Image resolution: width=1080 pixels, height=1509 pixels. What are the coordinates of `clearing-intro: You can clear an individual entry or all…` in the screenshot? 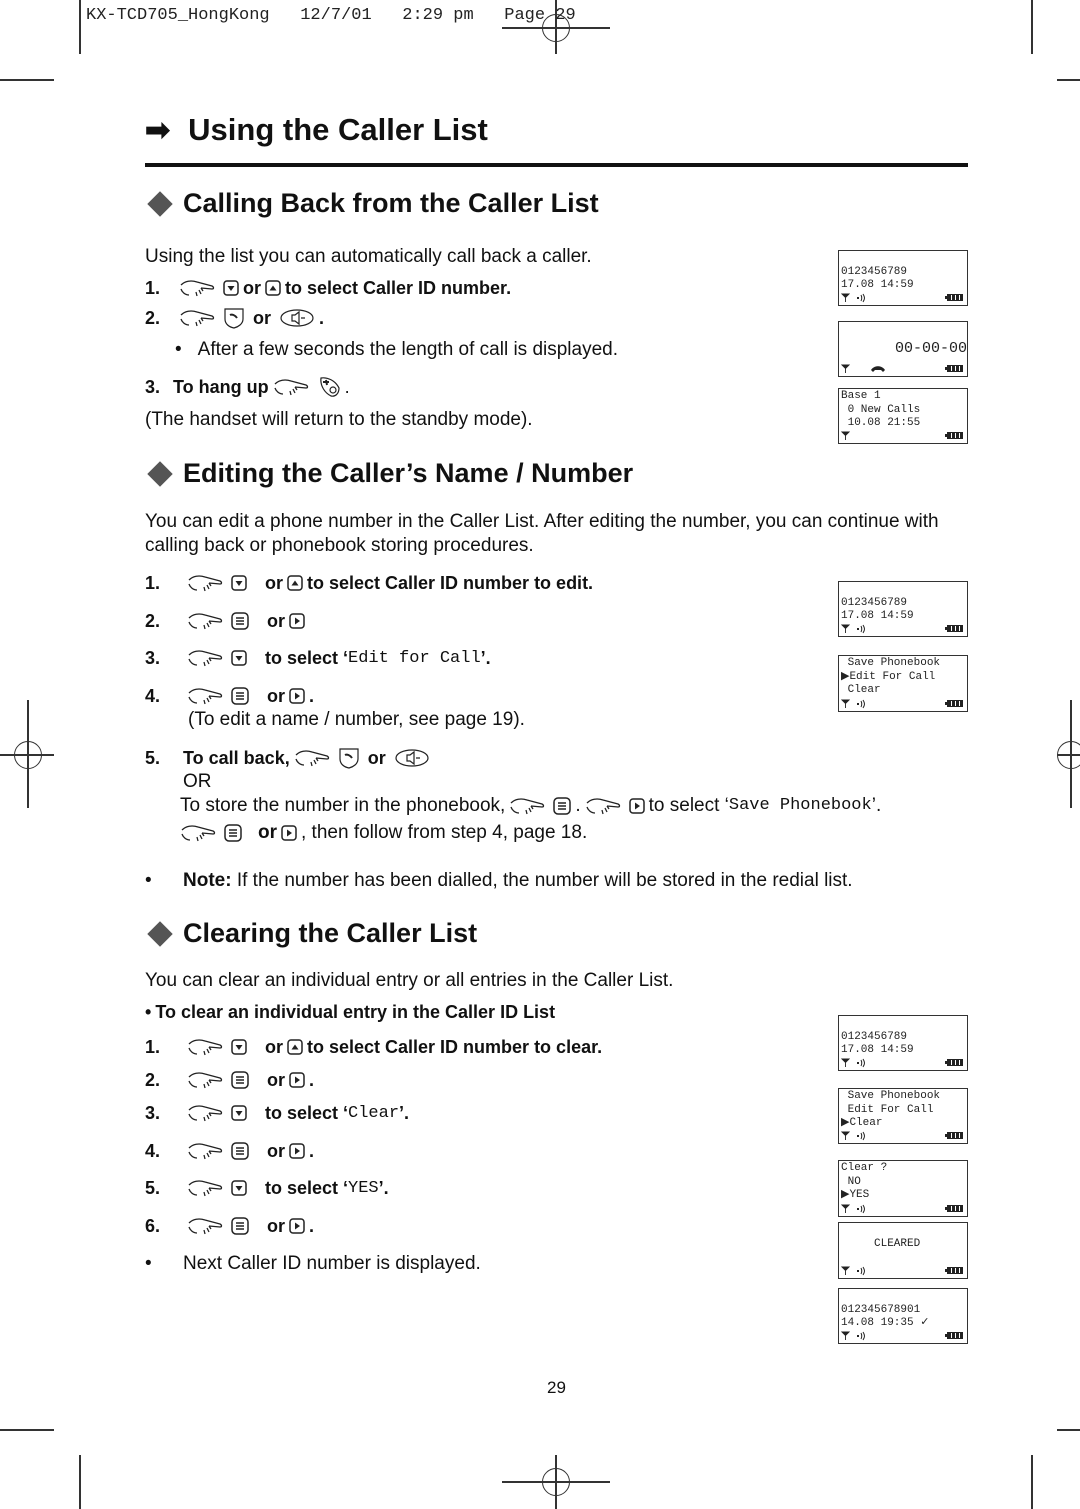 It's located at (409, 980).